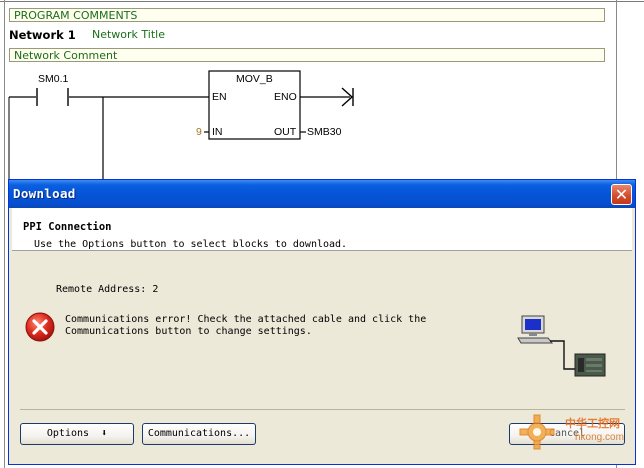  What do you see at coordinates (322, 194) in the screenshot?
I see `dialog-titlebar: Download ✕` at bounding box center [322, 194].